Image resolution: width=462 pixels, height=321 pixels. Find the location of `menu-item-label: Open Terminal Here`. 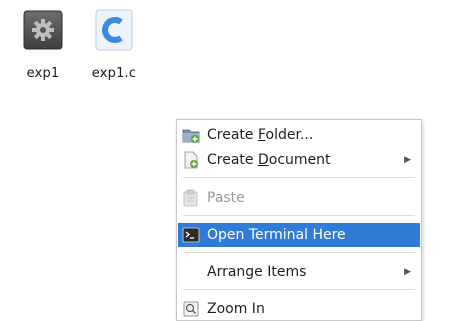

menu-item-label: Open Terminal Here is located at coordinates (276, 235).